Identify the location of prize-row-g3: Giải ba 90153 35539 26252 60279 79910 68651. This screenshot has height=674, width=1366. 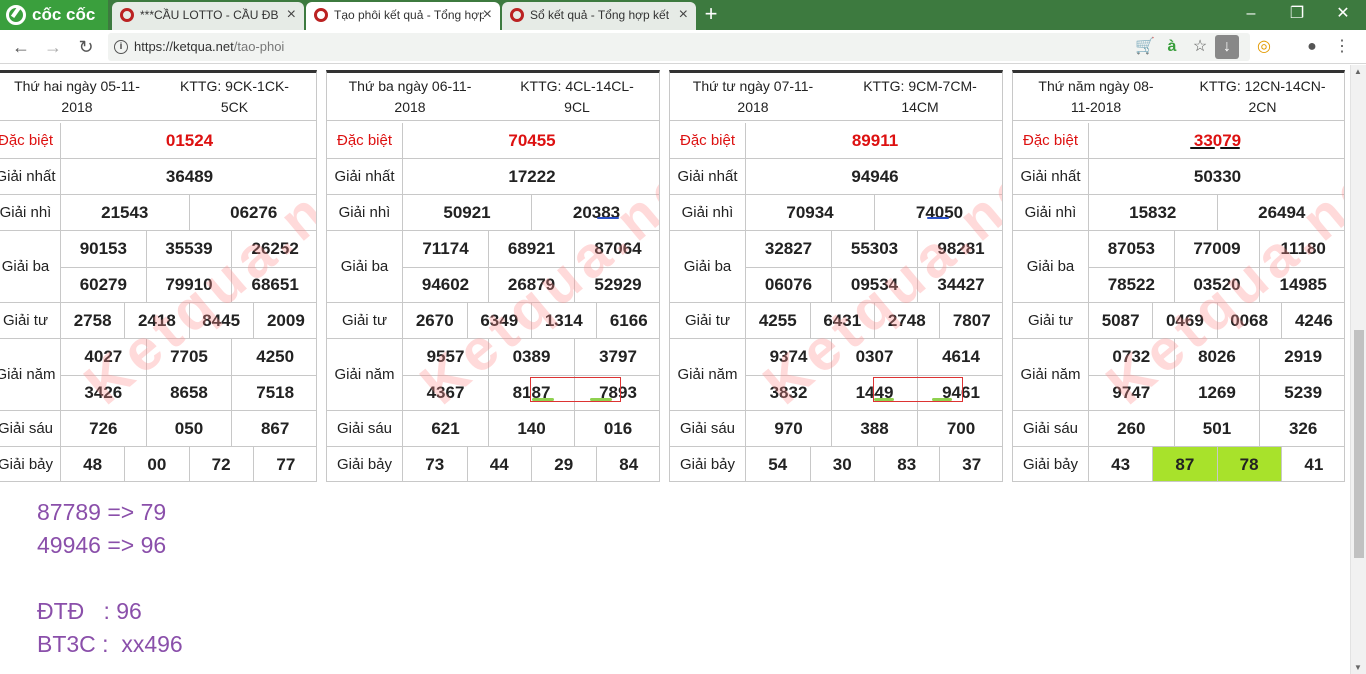
(158, 267).